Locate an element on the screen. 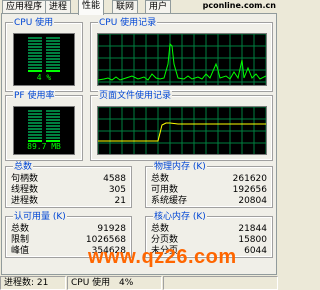 This screenshot has height=290, width=320. status-cpu-usage: CPU 使用 4% is located at coordinates (114, 283).